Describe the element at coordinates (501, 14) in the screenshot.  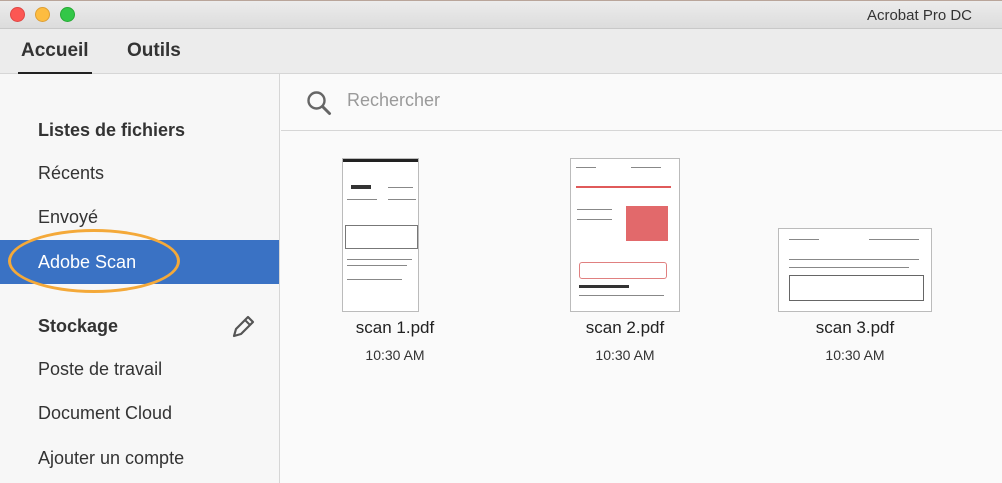
I see `title-bar: Acrobat Pro DC` at that location.